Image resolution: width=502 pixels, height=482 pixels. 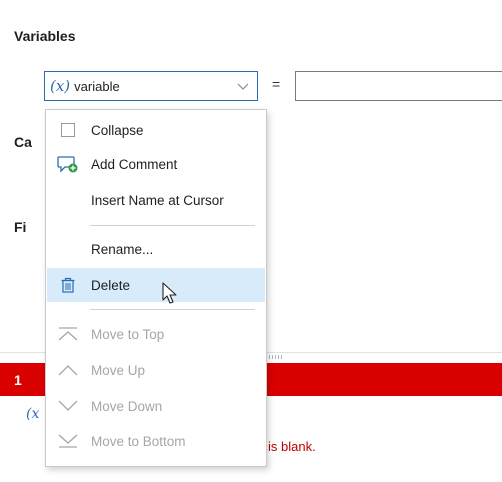 What do you see at coordinates (68, 441) in the screenshot?
I see `move-to-bottom-icon` at bounding box center [68, 441].